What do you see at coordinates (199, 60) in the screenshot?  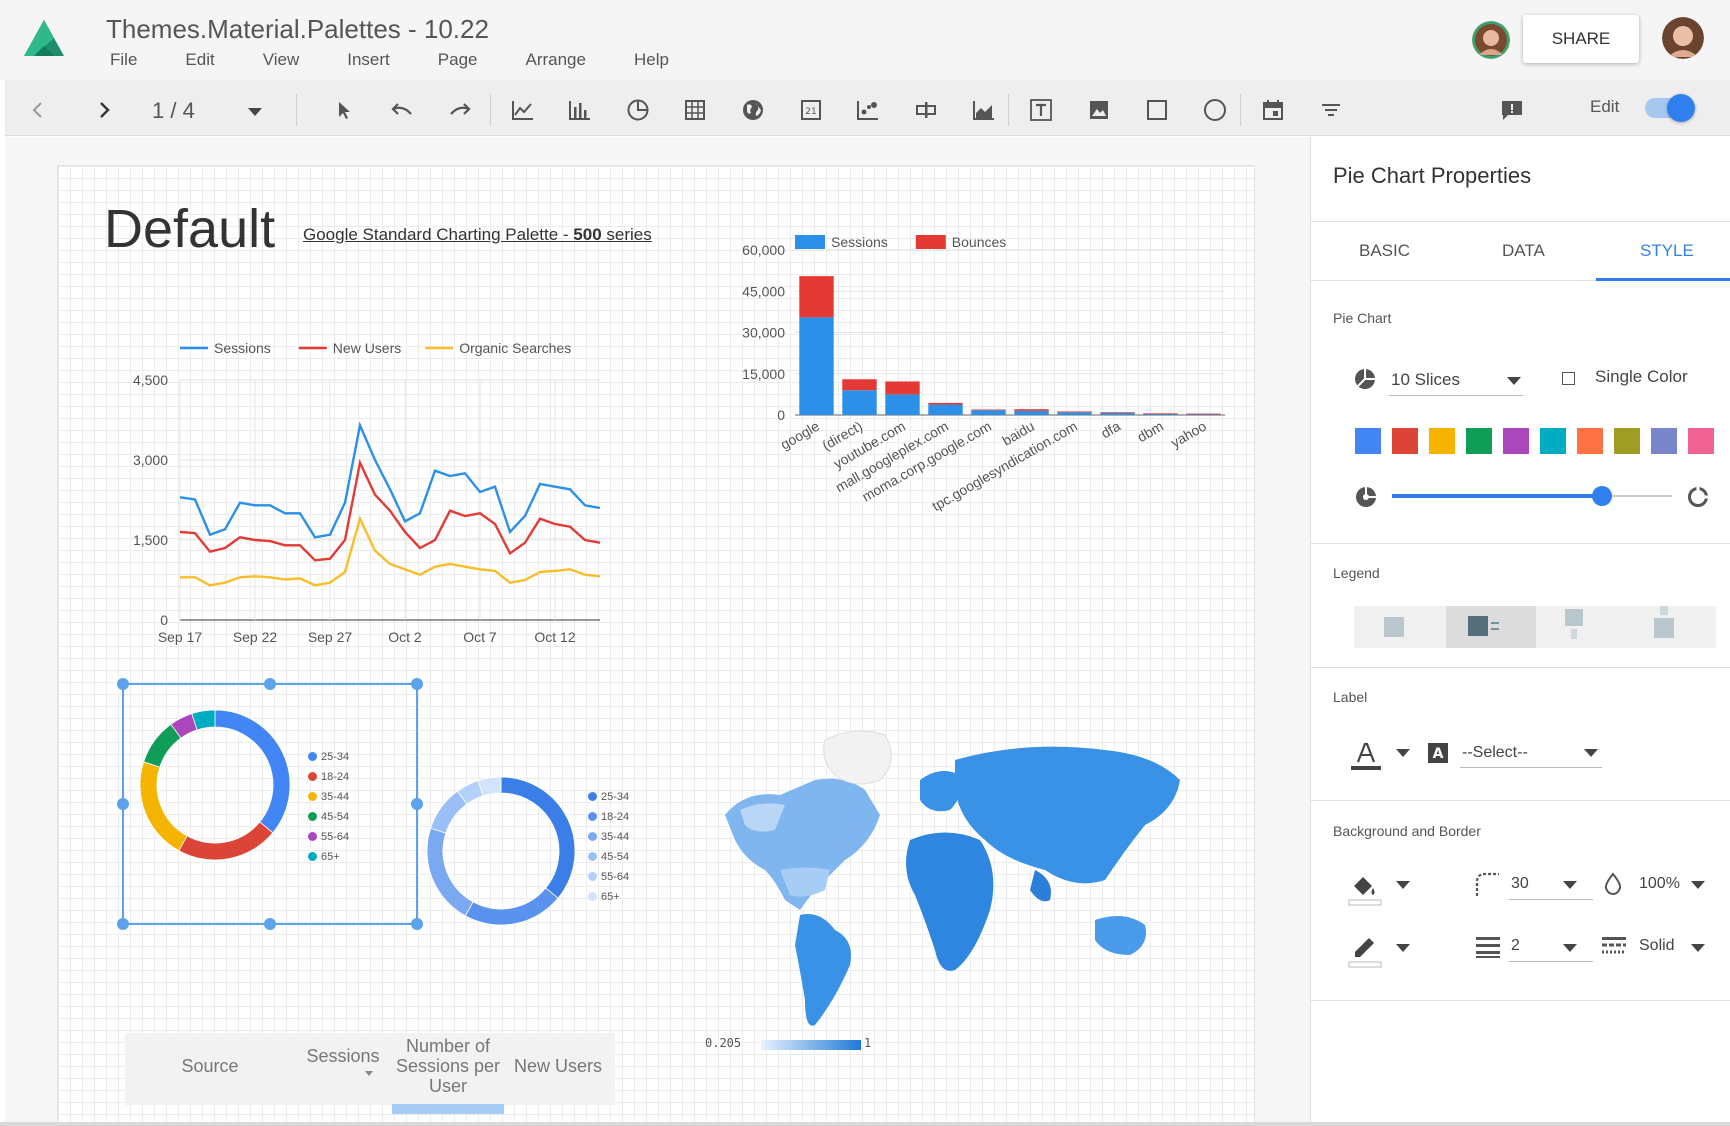 I see `menu-edit: Edit` at bounding box center [199, 60].